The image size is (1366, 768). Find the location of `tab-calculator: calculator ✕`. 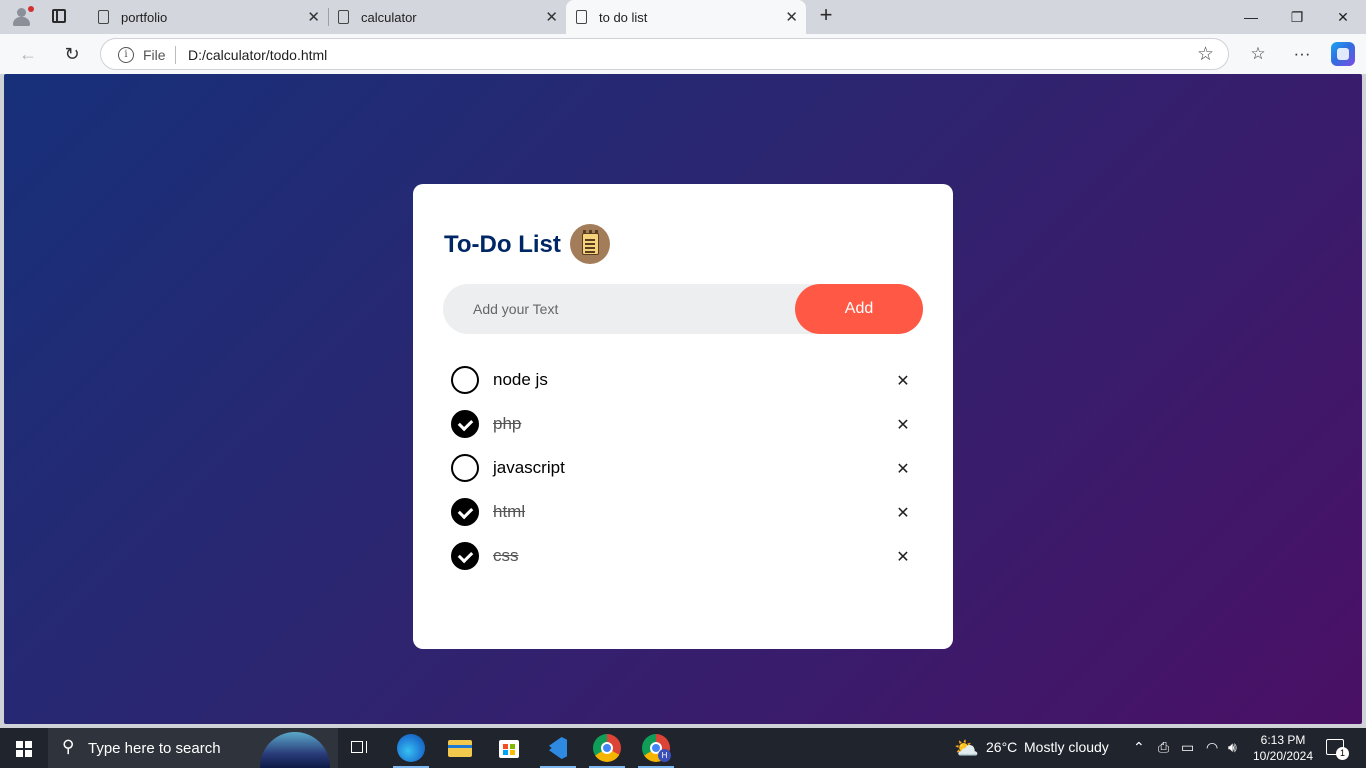

tab-calculator: calculator ✕ is located at coordinates (447, 17).